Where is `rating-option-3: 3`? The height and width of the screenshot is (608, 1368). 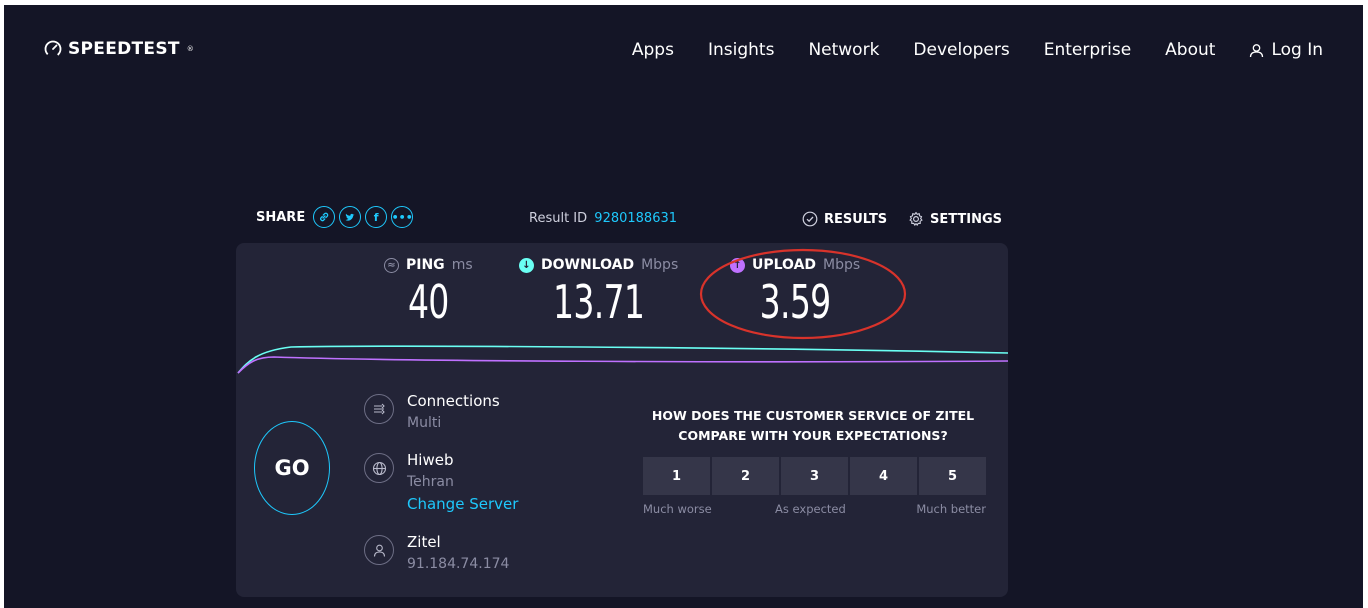
rating-option-3: 3 is located at coordinates (814, 476).